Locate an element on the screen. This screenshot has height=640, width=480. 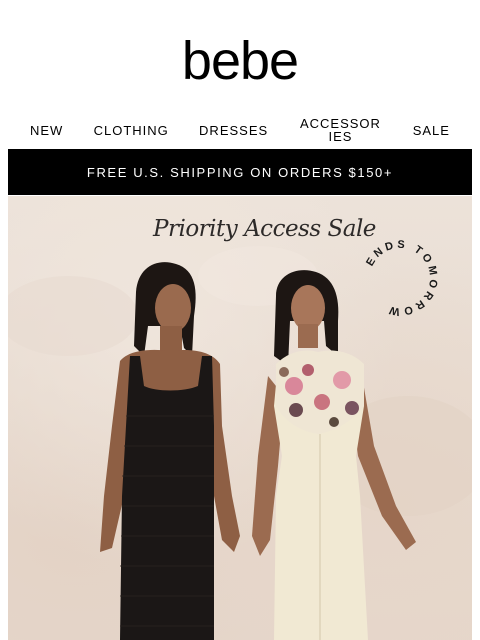
nav-item-accessories: ACCESSORIES is located at coordinates (340, 130).